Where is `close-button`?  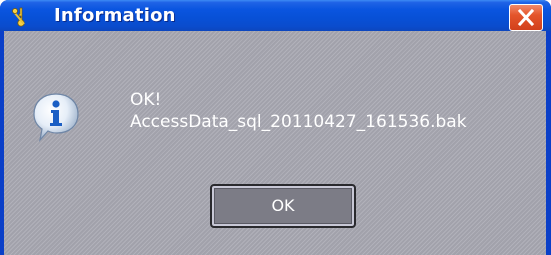
close-button is located at coordinates (526, 17).